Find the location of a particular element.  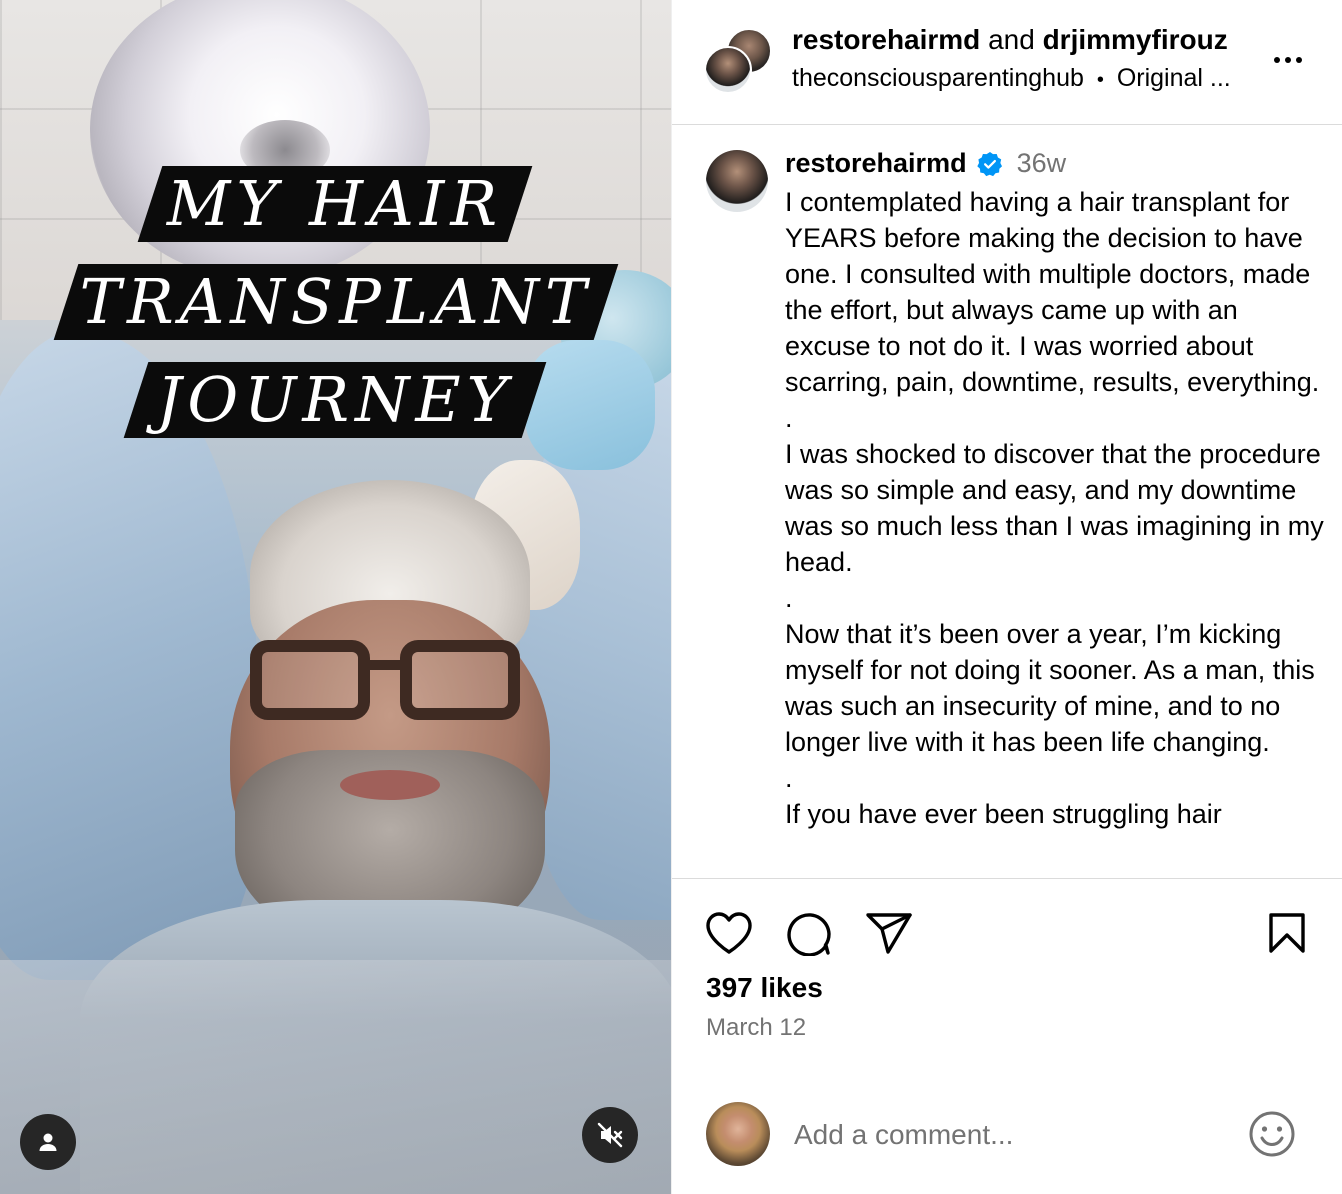

overlay-text: TRANSPLANT is located at coordinates (336, 301).